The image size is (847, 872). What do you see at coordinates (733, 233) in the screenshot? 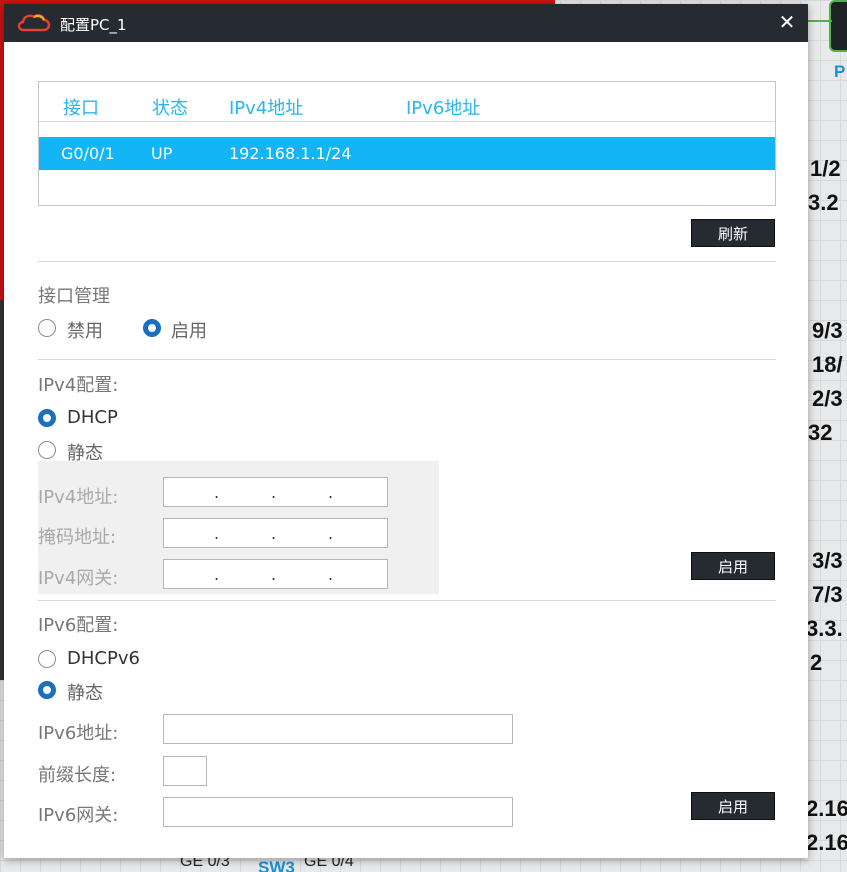
I see `refresh-button: 刷新` at bounding box center [733, 233].